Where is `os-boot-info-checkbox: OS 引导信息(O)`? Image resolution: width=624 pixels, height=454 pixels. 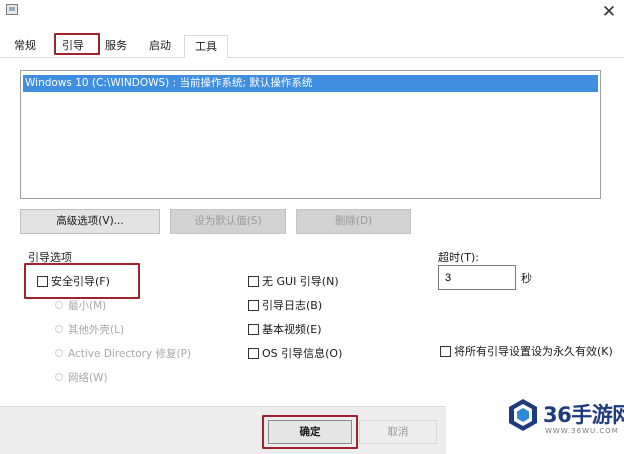 os-boot-info-checkbox: OS 引导信息(O) is located at coordinates (295, 354).